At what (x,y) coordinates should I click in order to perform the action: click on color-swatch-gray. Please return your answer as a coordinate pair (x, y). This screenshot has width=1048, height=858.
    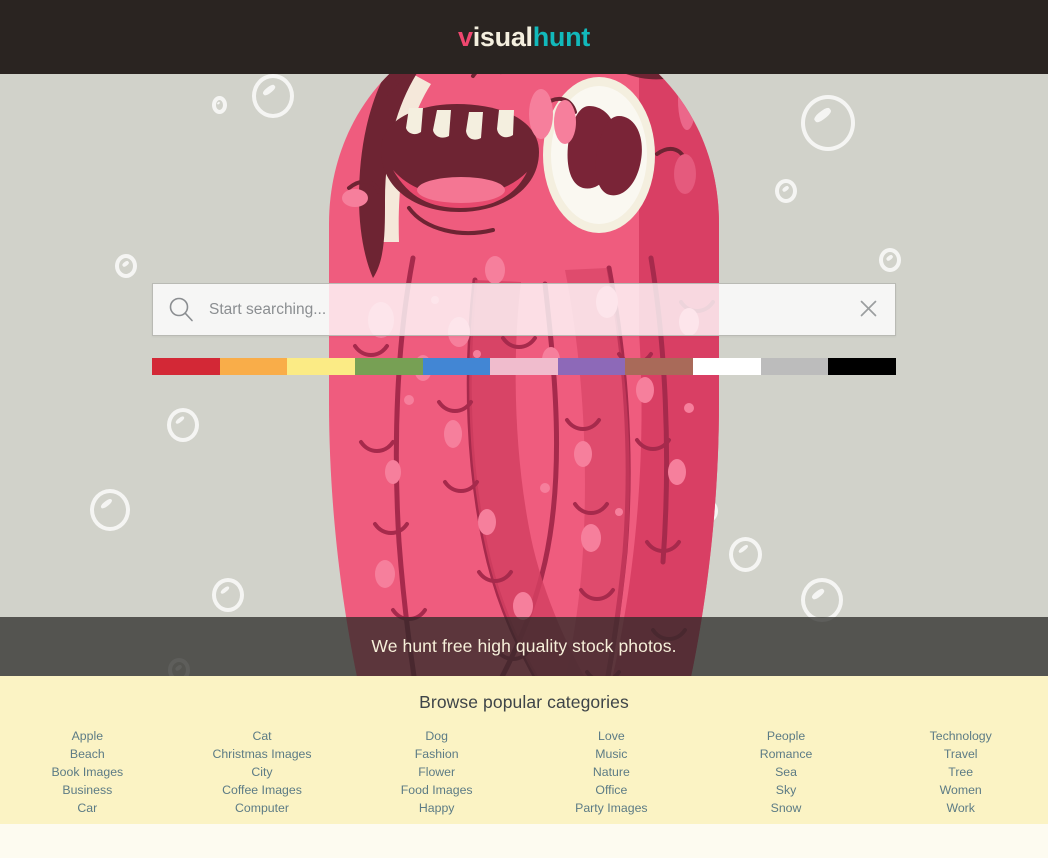
    Looking at the image, I should click on (794, 366).